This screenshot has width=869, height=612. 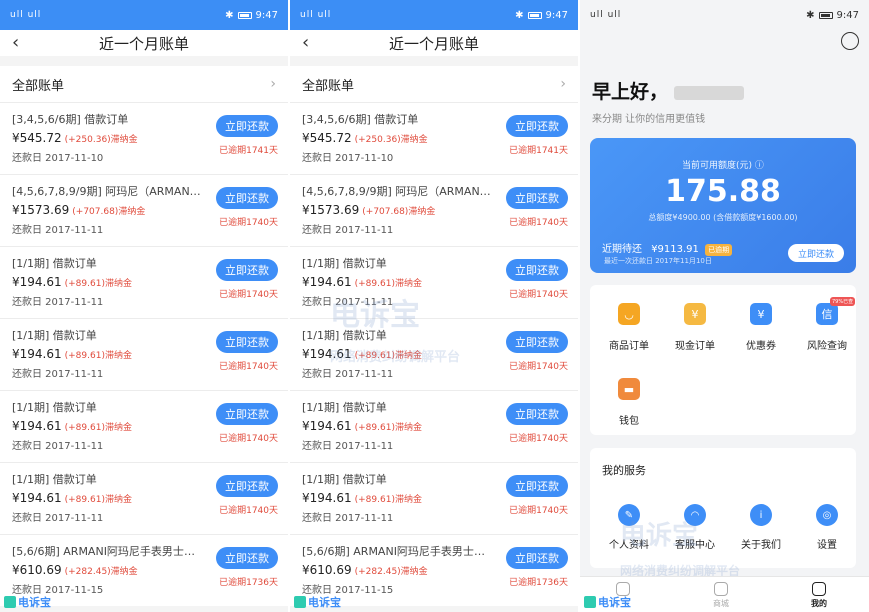 I want to click on tab-mine: 我的, so click(x=819, y=595).